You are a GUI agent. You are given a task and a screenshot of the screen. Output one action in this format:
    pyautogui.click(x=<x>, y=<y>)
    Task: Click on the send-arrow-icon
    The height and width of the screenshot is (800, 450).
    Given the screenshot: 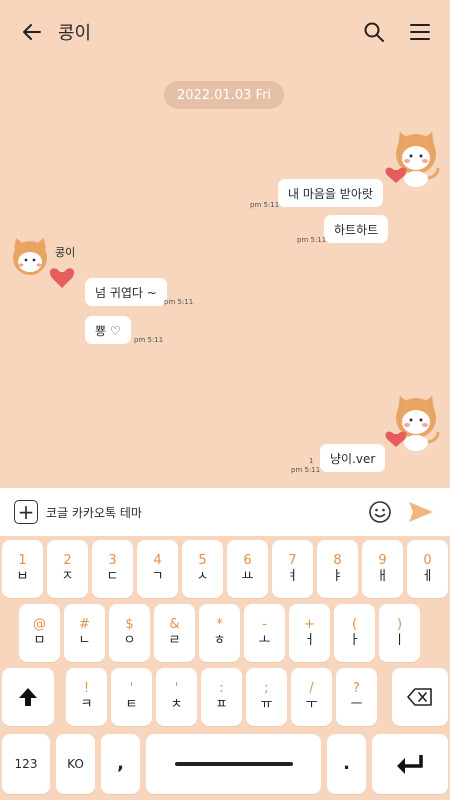 What is the action you would take?
    pyautogui.click(x=421, y=512)
    